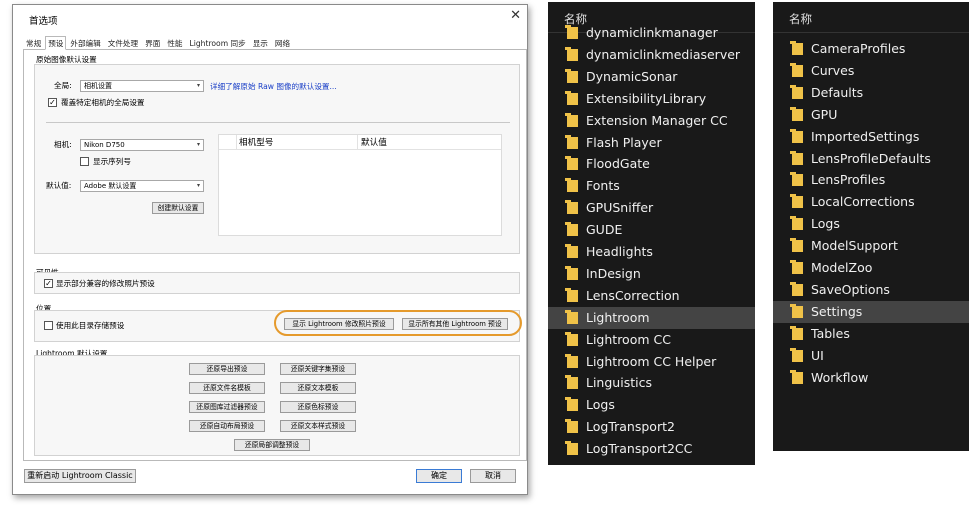 The image size is (970, 505). I want to click on global-select: 相机设置 ▾, so click(142, 86).